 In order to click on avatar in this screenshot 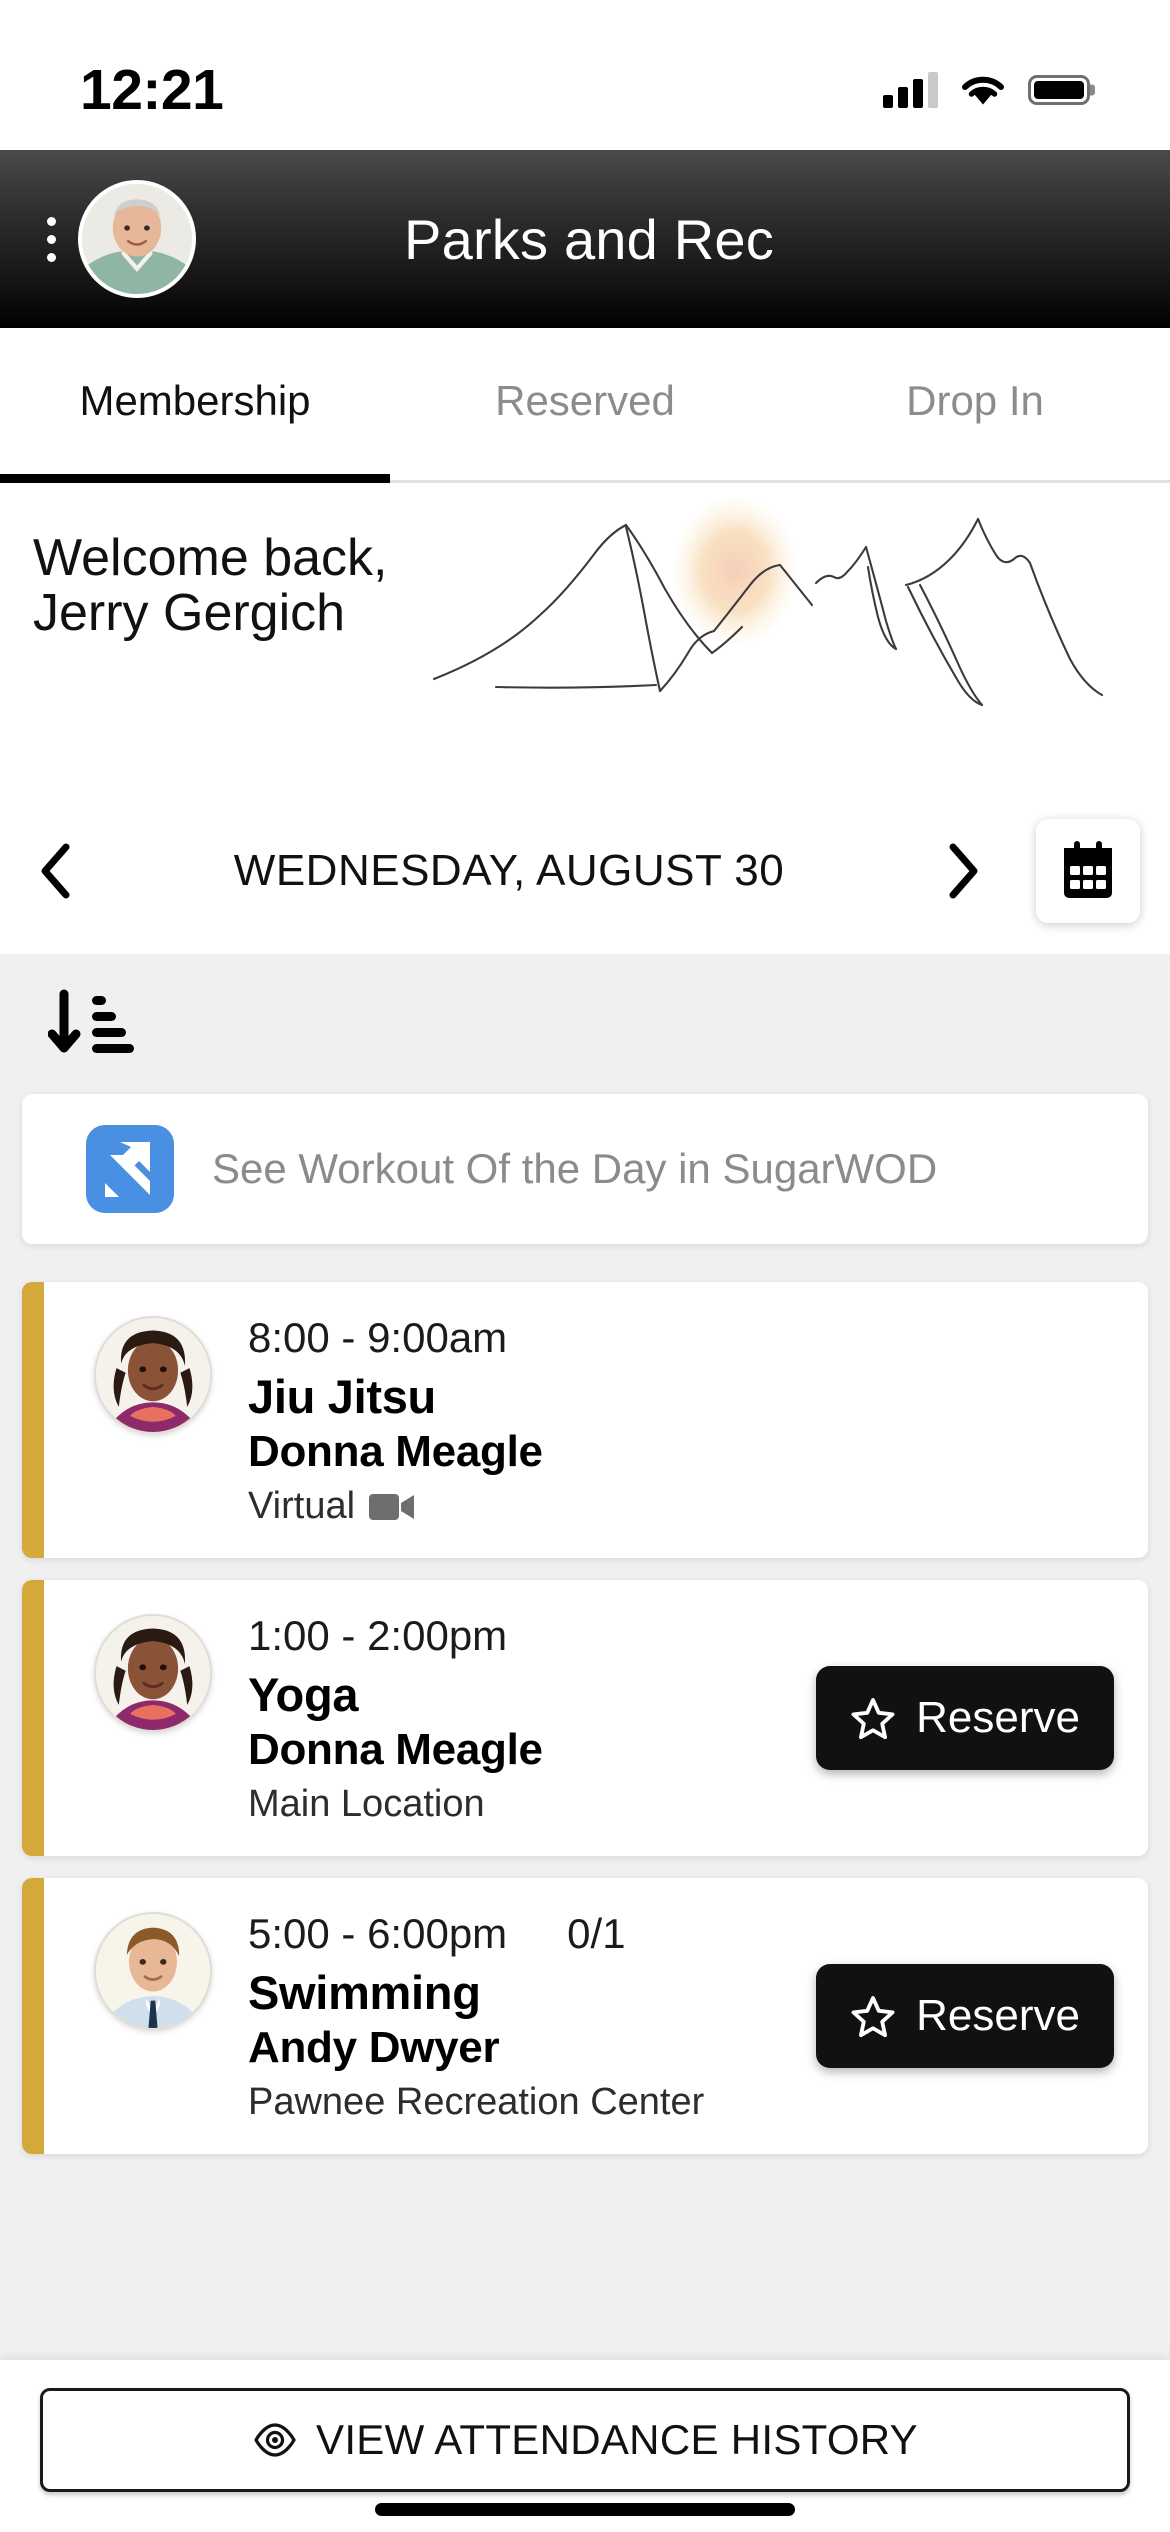, I will do `click(137, 239)`.